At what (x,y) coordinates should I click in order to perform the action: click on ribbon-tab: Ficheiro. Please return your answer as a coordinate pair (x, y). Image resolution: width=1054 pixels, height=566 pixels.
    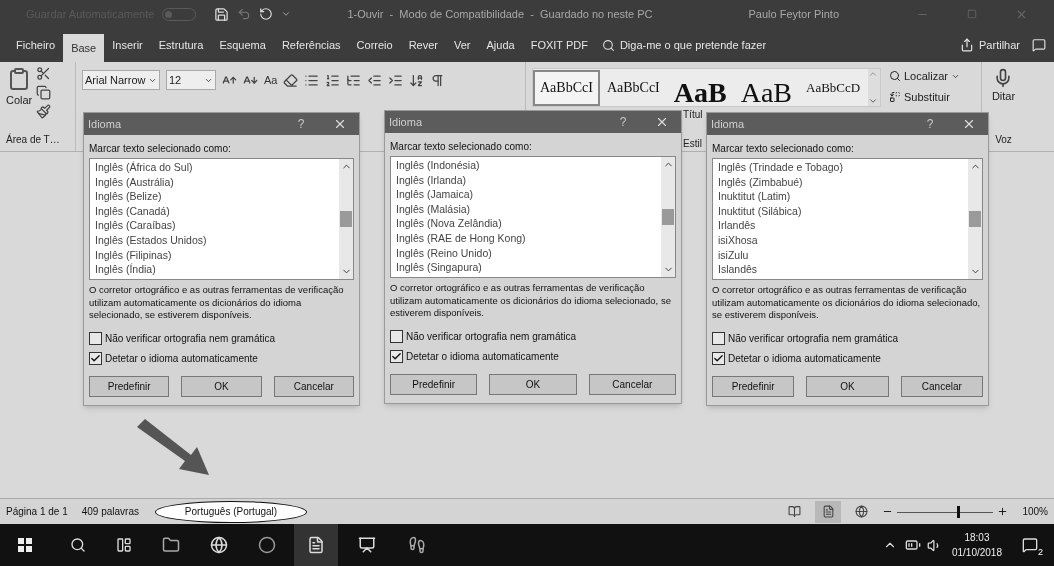
    Looking at the image, I should click on (36, 45).